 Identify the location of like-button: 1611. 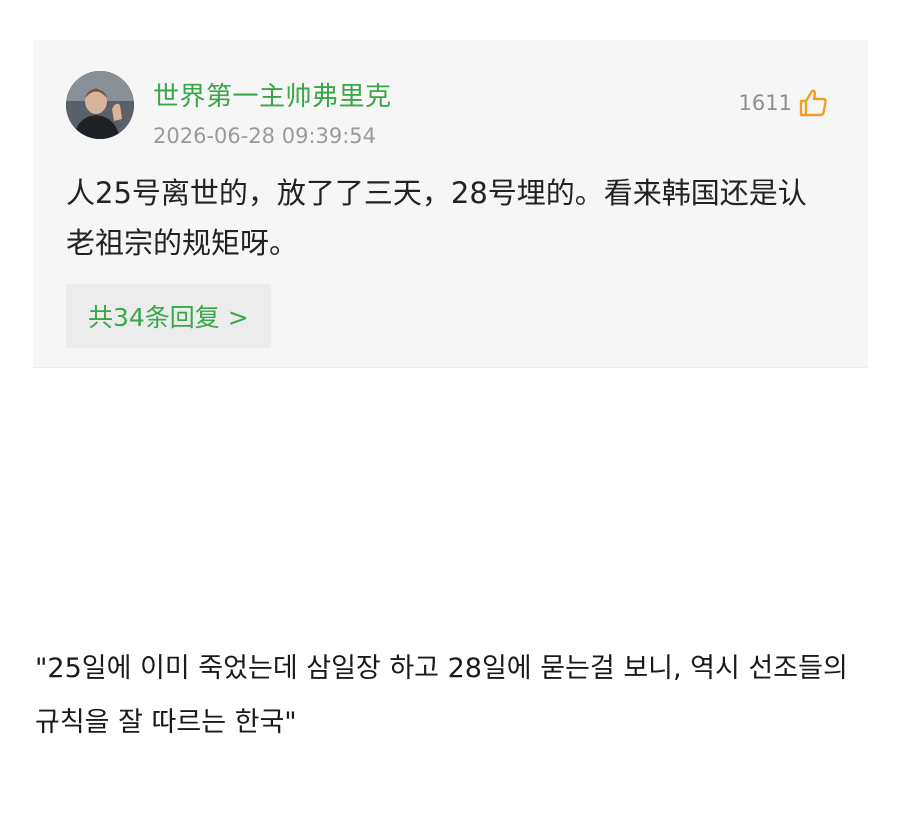
(784, 103).